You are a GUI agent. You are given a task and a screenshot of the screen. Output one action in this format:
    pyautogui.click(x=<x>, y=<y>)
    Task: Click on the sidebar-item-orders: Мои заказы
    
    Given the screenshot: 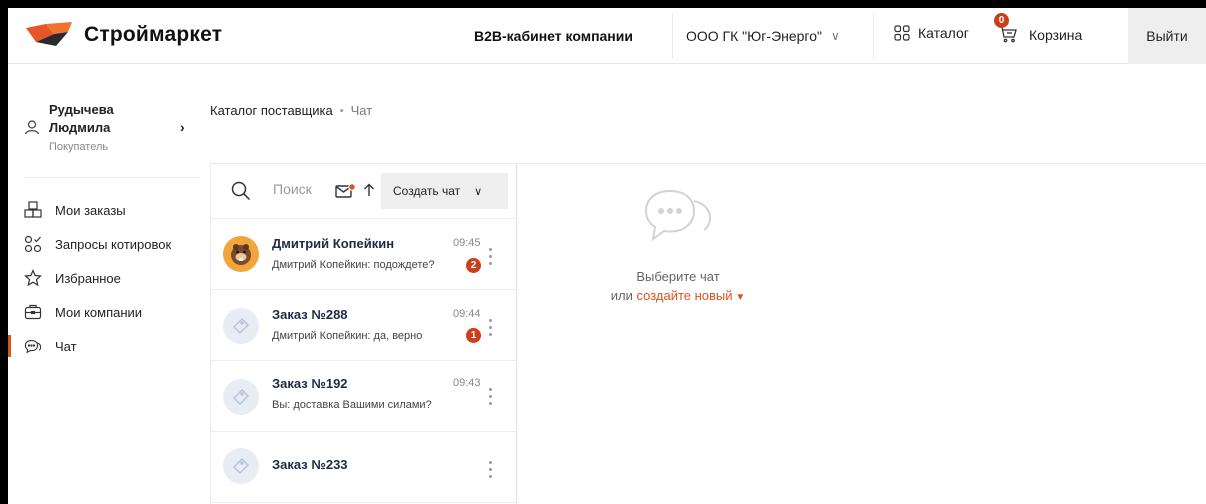 What is the action you would take?
    pyautogui.click(x=108, y=210)
    